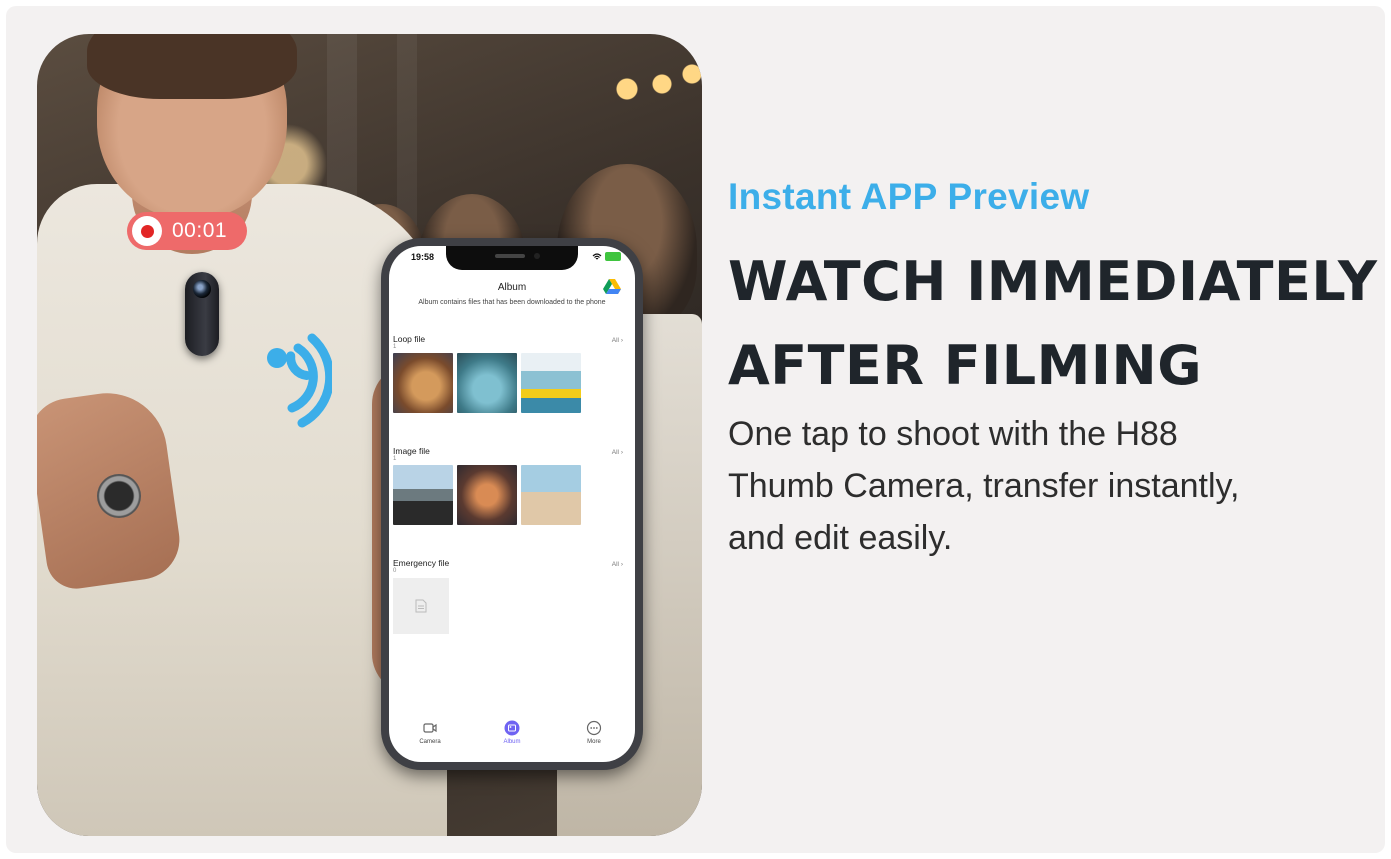 The height and width of the screenshot is (859, 1391). What do you see at coordinates (512, 728) in the screenshot?
I see `album-icon` at bounding box center [512, 728].